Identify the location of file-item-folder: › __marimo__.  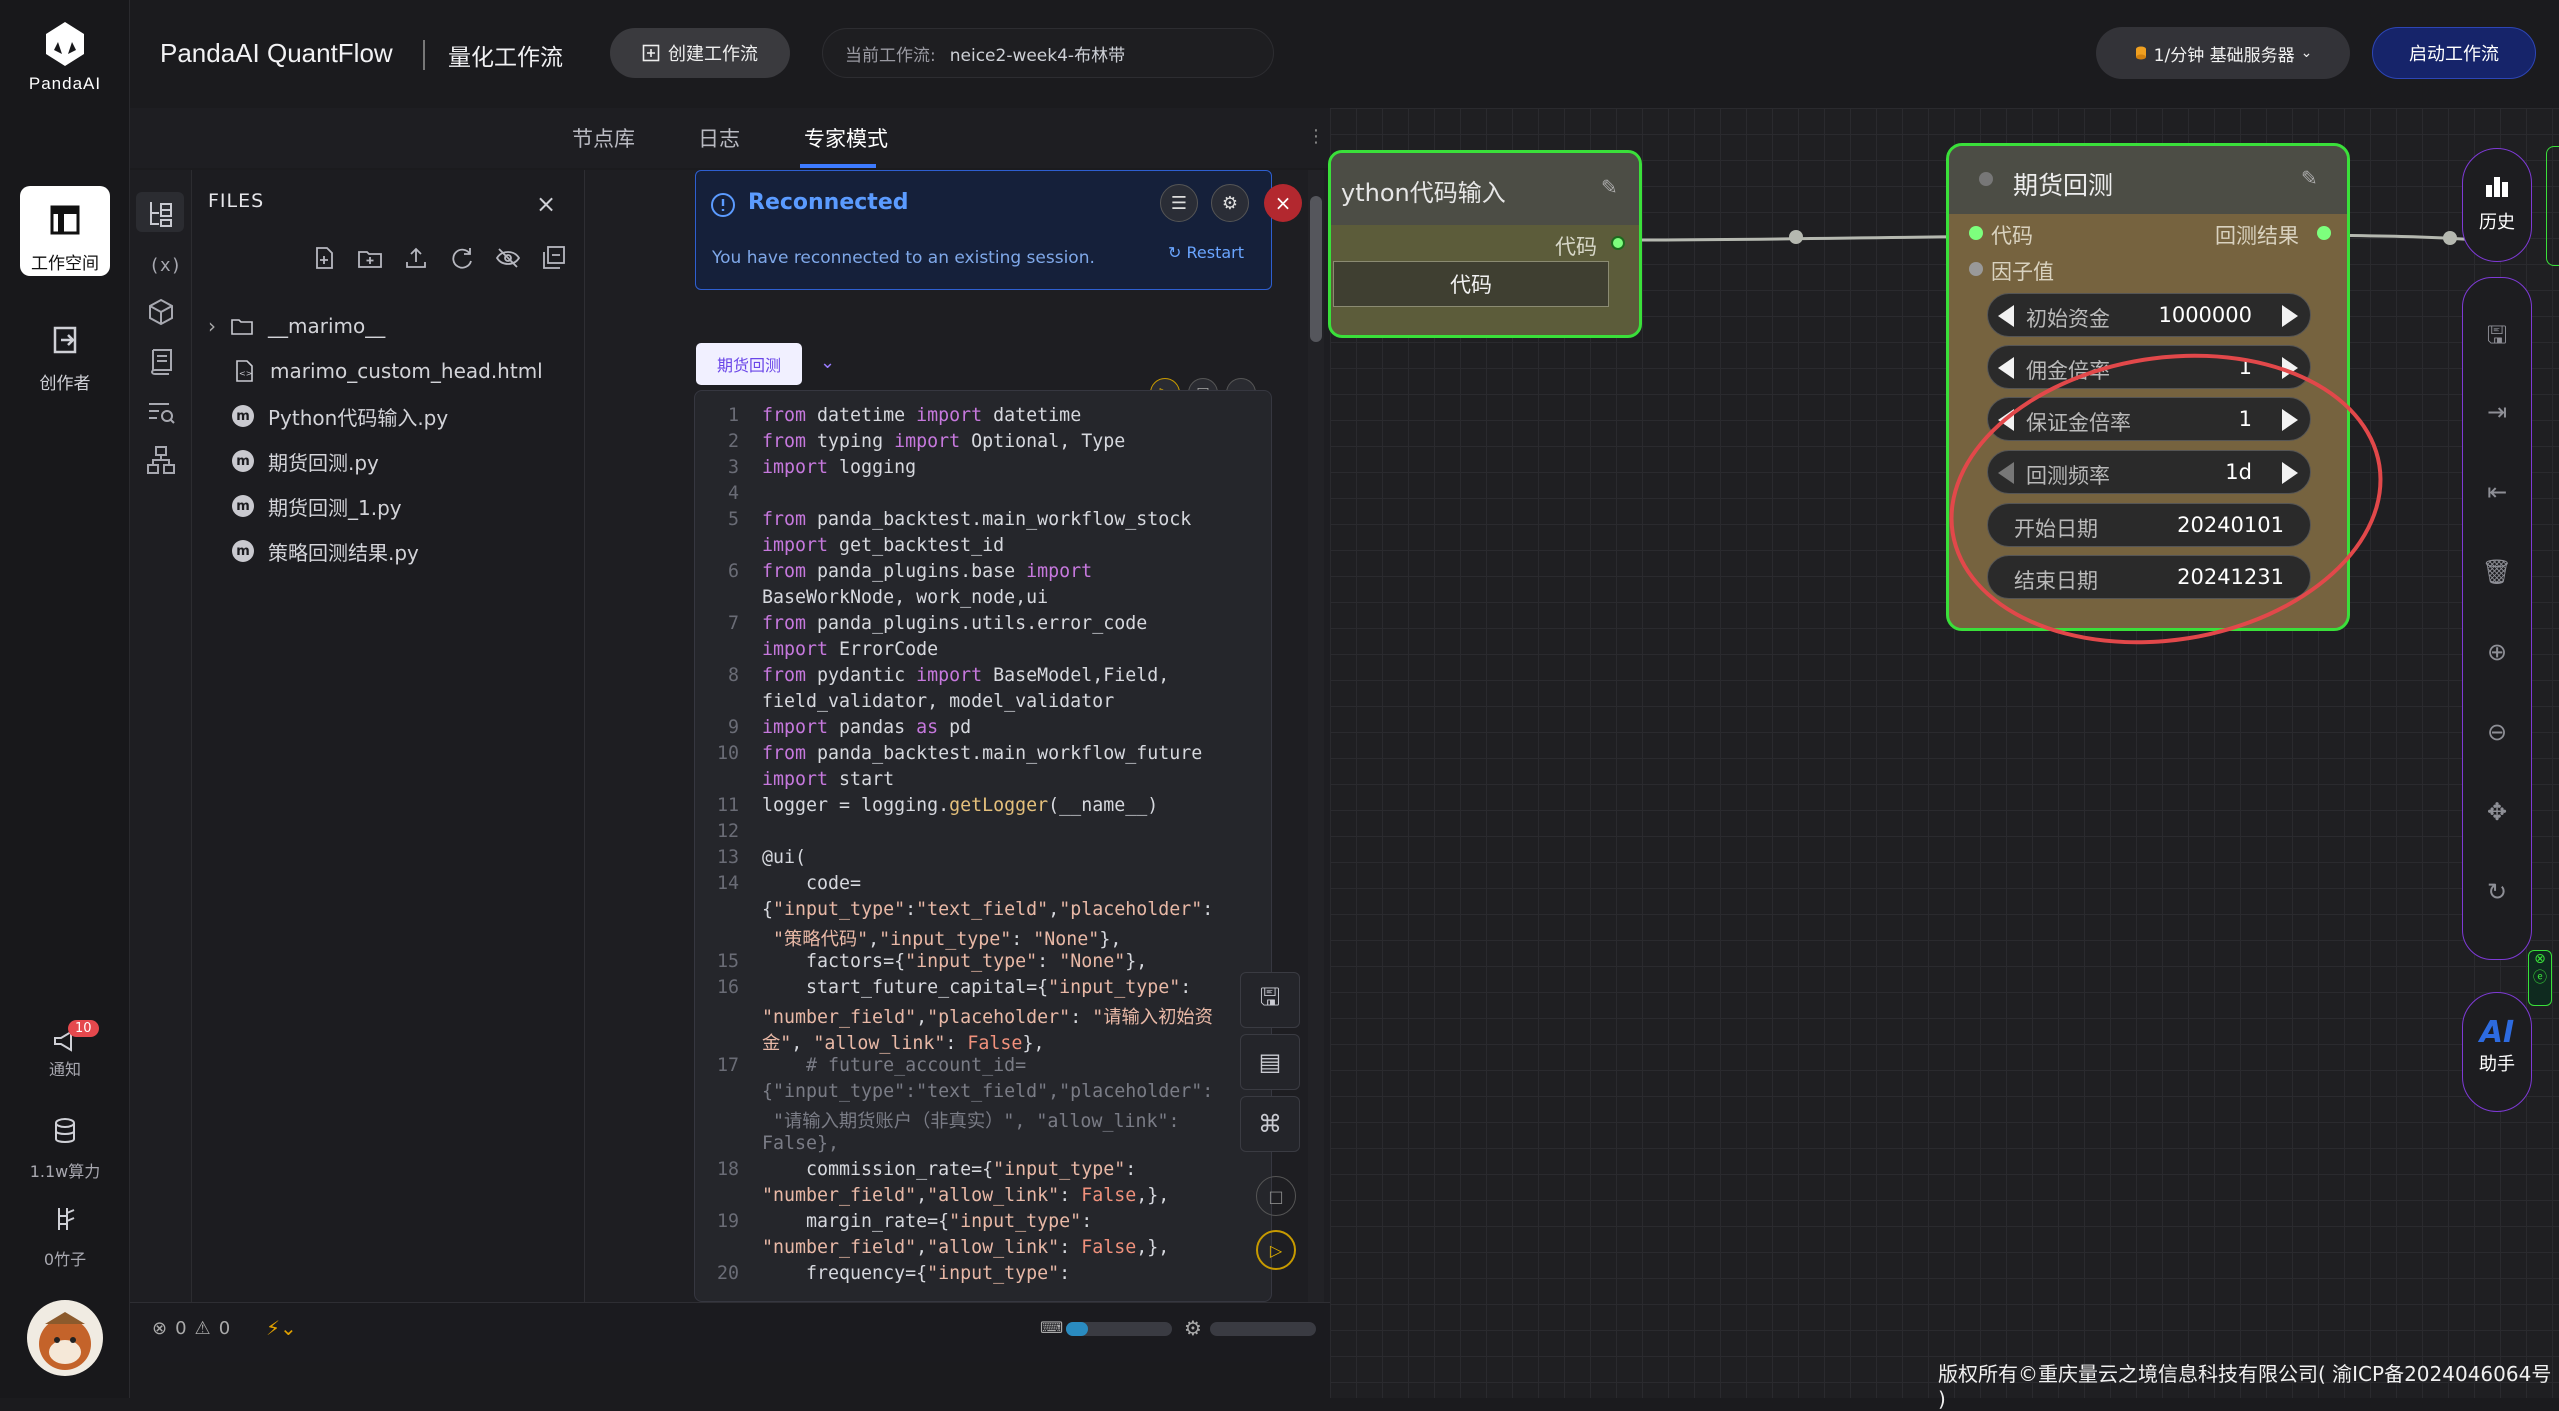
(296, 326).